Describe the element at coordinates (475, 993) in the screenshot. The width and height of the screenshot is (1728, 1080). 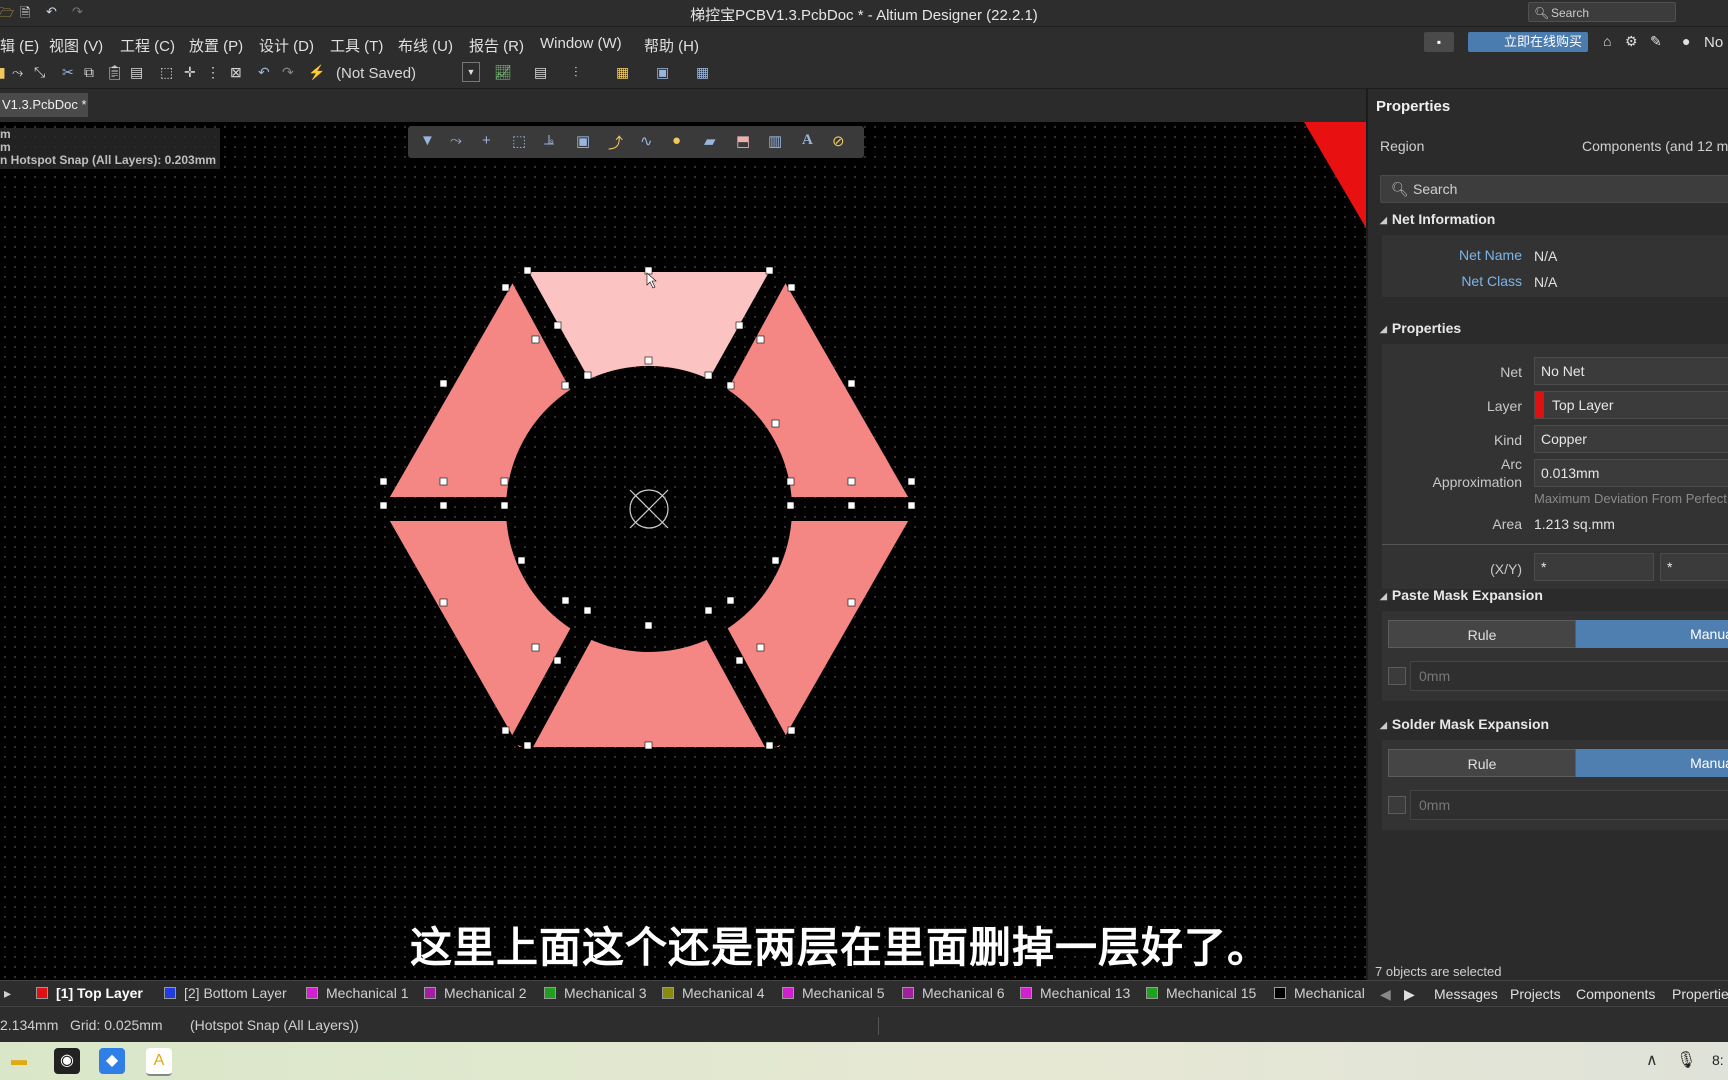
I see `layer-tab-mech2: Mechanical 2` at that location.